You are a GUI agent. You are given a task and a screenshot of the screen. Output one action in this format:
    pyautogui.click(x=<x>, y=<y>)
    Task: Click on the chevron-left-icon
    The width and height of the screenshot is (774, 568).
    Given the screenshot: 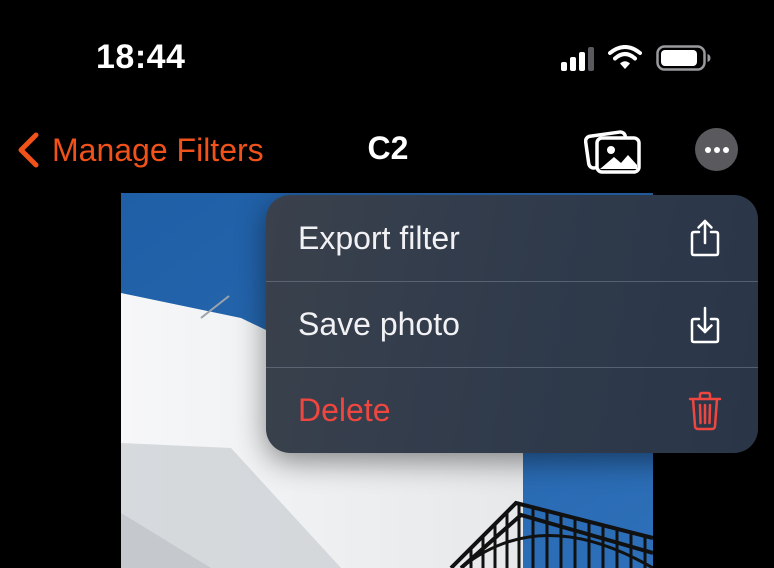 What is the action you would take?
    pyautogui.click(x=28, y=150)
    